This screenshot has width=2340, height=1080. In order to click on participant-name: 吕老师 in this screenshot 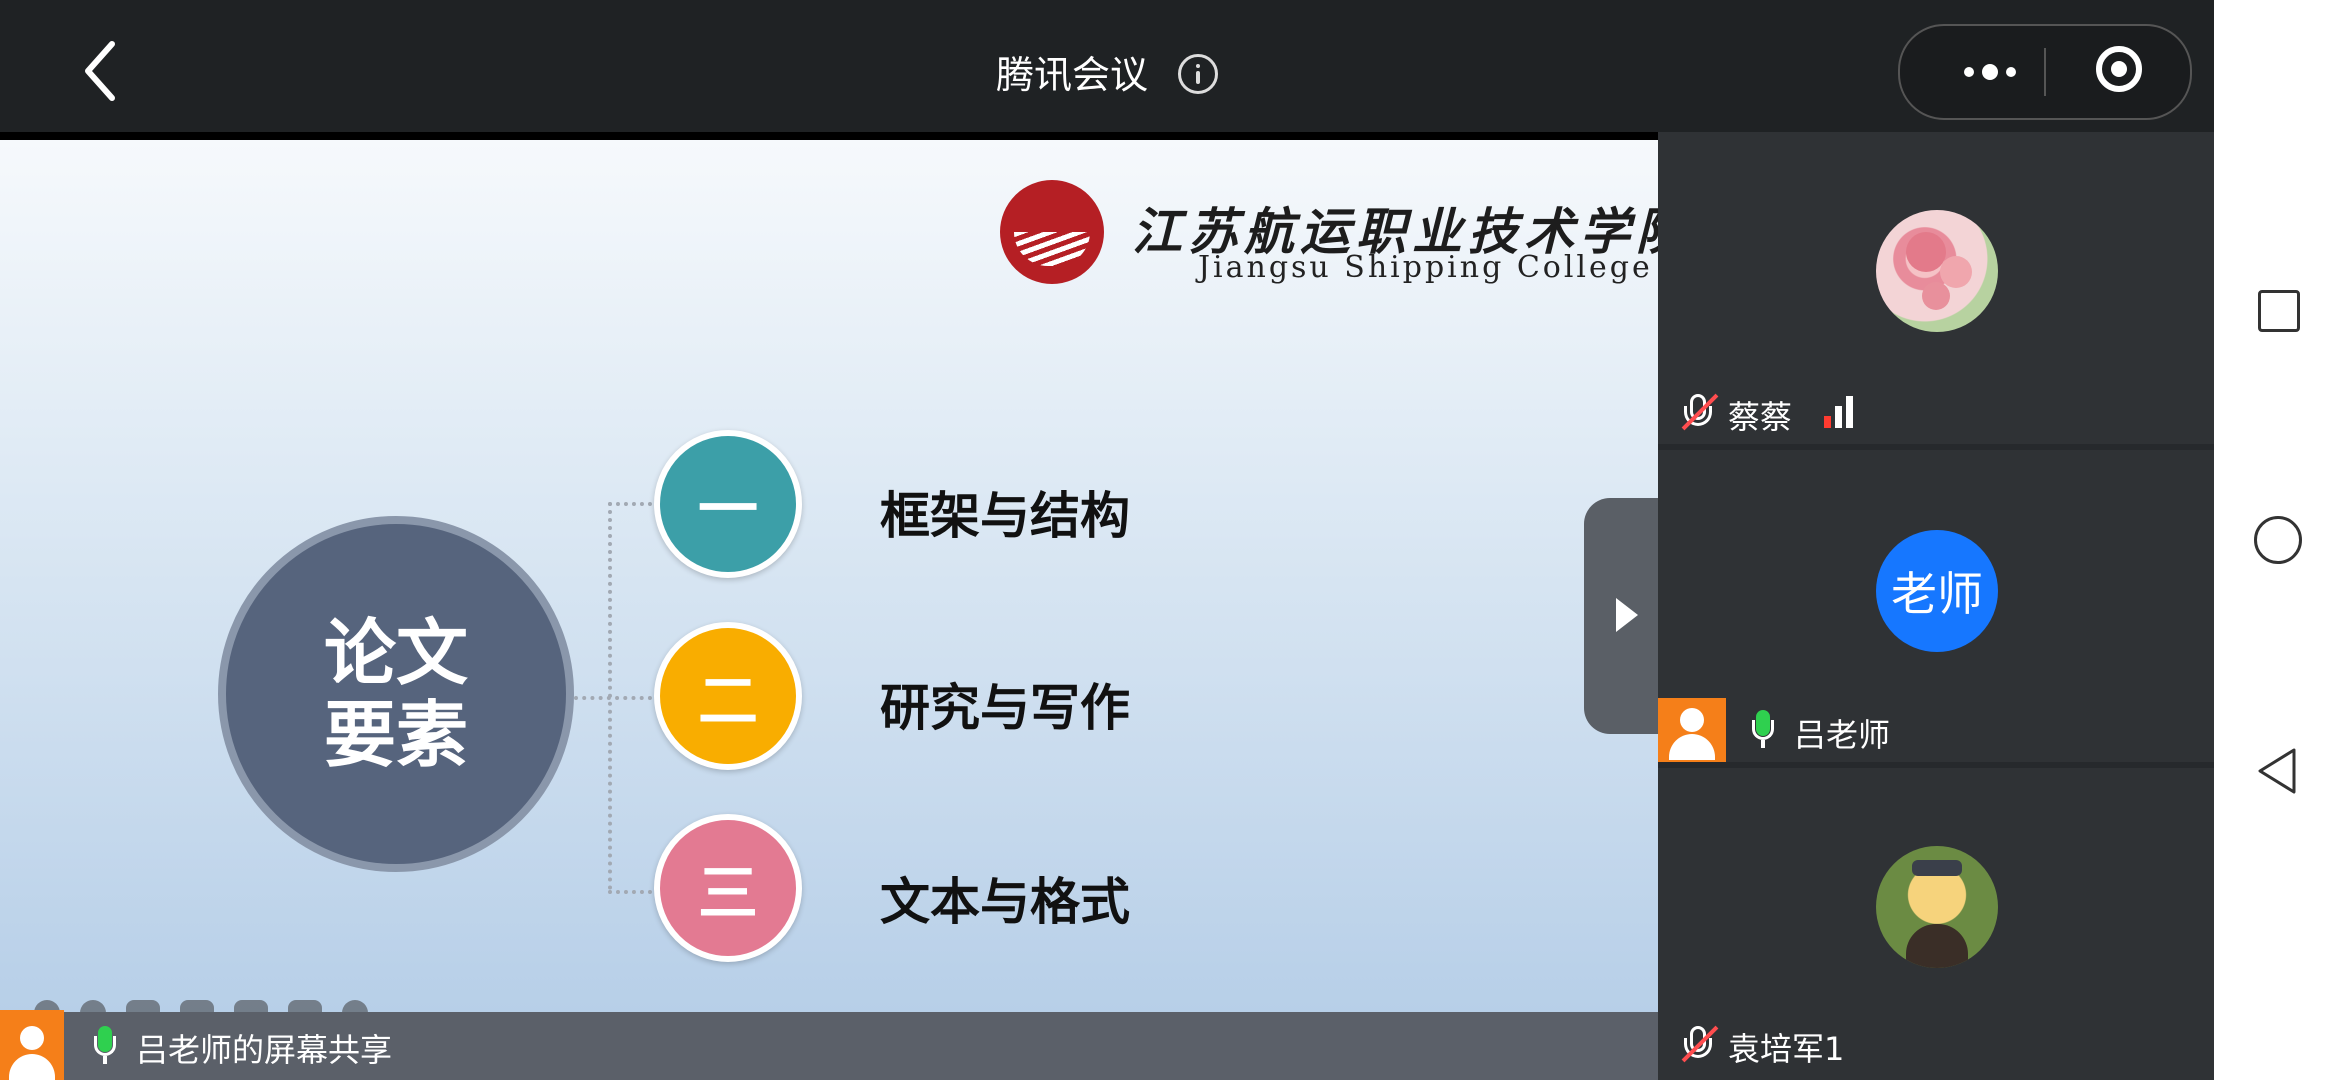, I will do `click(1842, 735)`.